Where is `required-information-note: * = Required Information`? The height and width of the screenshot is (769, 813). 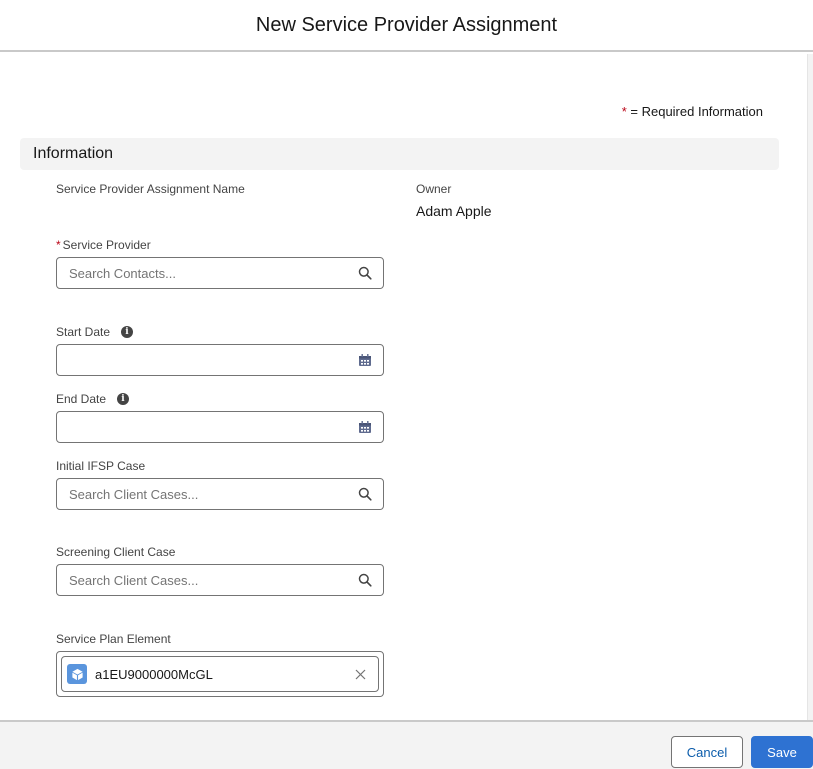
required-information-note: * = Required Information is located at coordinates (692, 111).